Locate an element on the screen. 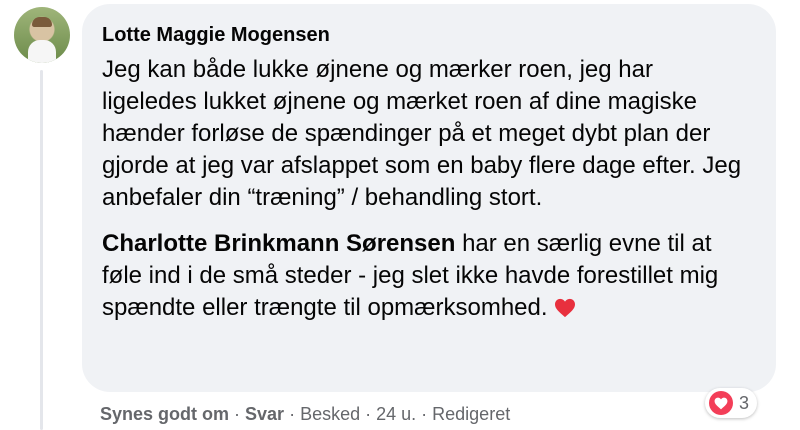 The width and height of the screenshot is (800, 430). mention-link: Charlotte Brinkmann Sørensen is located at coordinates (278, 243).